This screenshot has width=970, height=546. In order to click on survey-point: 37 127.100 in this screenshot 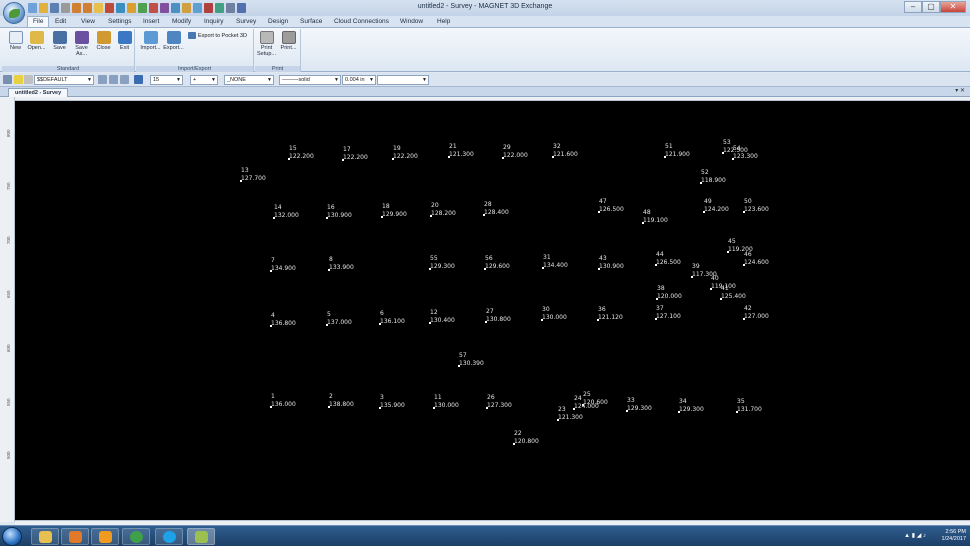, I will do `click(668, 313)`.